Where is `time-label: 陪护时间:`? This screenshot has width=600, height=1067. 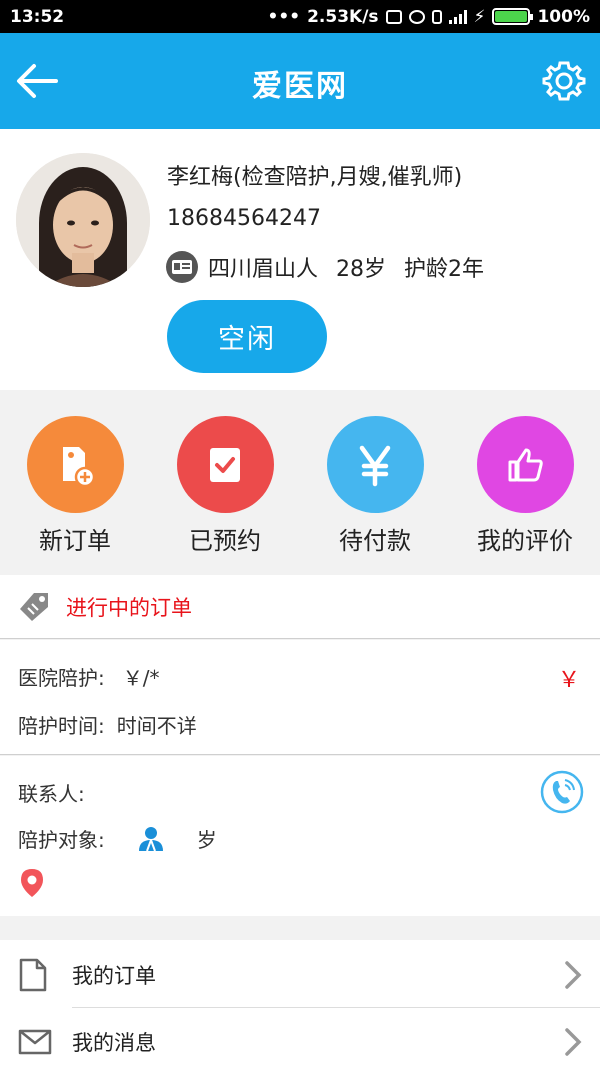 time-label: 陪护时间: is located at coordinates (61, 726).